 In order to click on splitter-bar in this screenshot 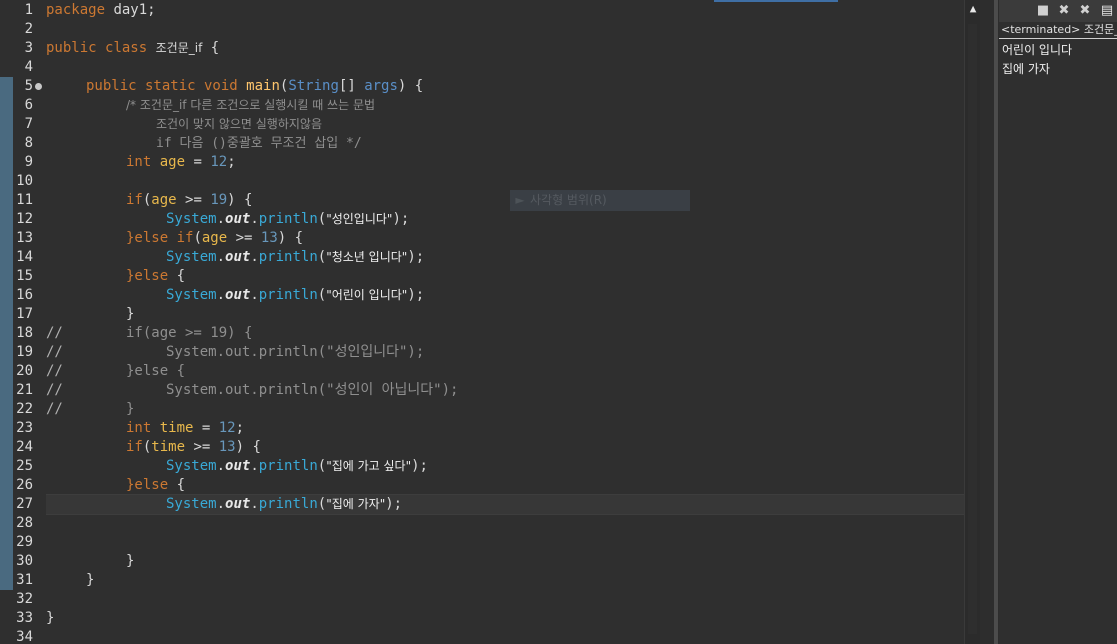, I will do `click(996, 322)`.